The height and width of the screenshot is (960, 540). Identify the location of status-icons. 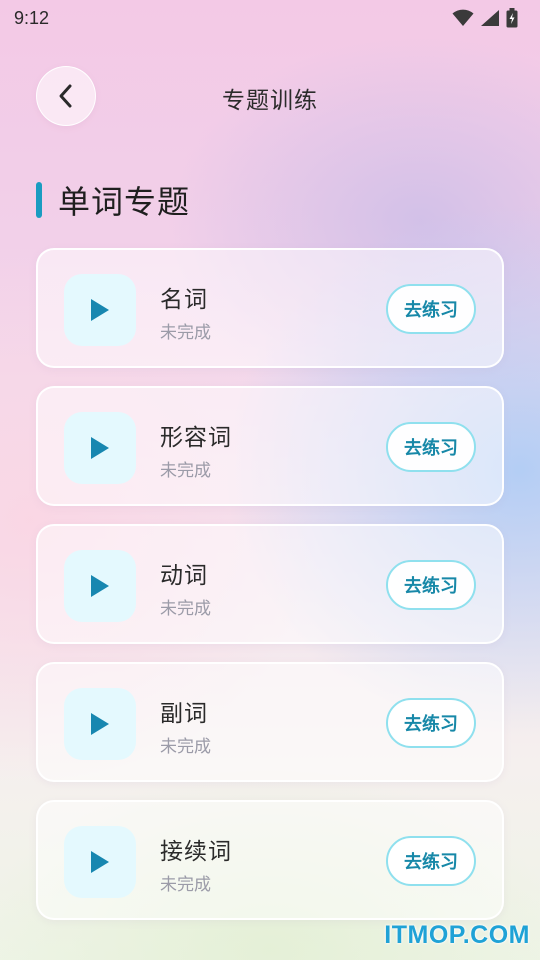
(485, 18).